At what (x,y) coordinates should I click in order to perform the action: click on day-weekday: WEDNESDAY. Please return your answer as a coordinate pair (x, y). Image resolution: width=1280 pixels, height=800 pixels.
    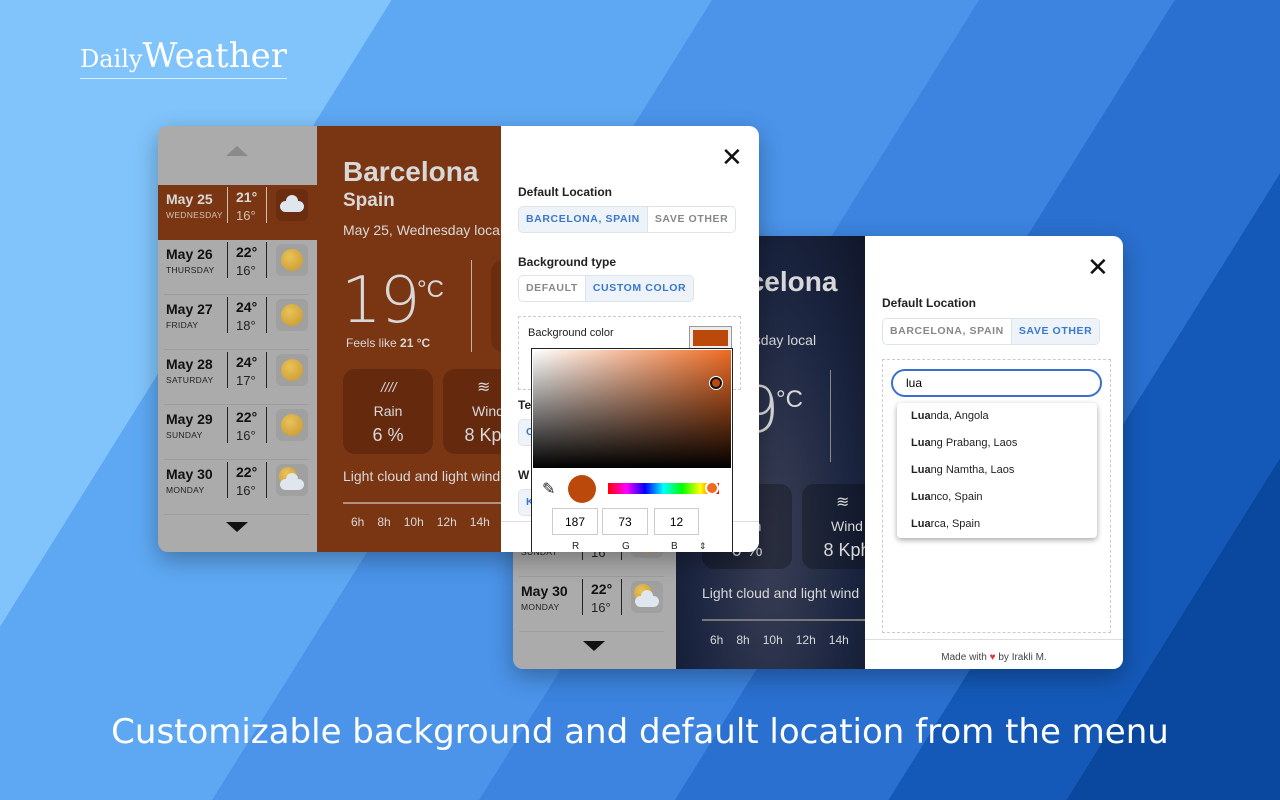
    Looking at the image, I should click on (194, 215).